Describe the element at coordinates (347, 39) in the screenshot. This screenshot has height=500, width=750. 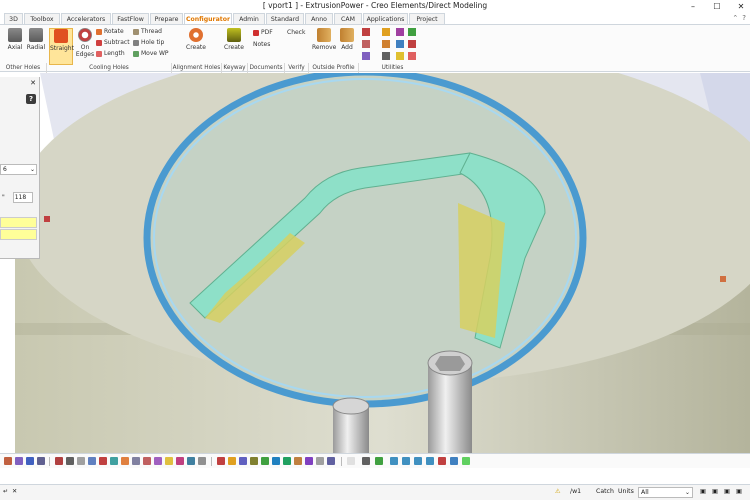
I see `add-button: Add` at that location.